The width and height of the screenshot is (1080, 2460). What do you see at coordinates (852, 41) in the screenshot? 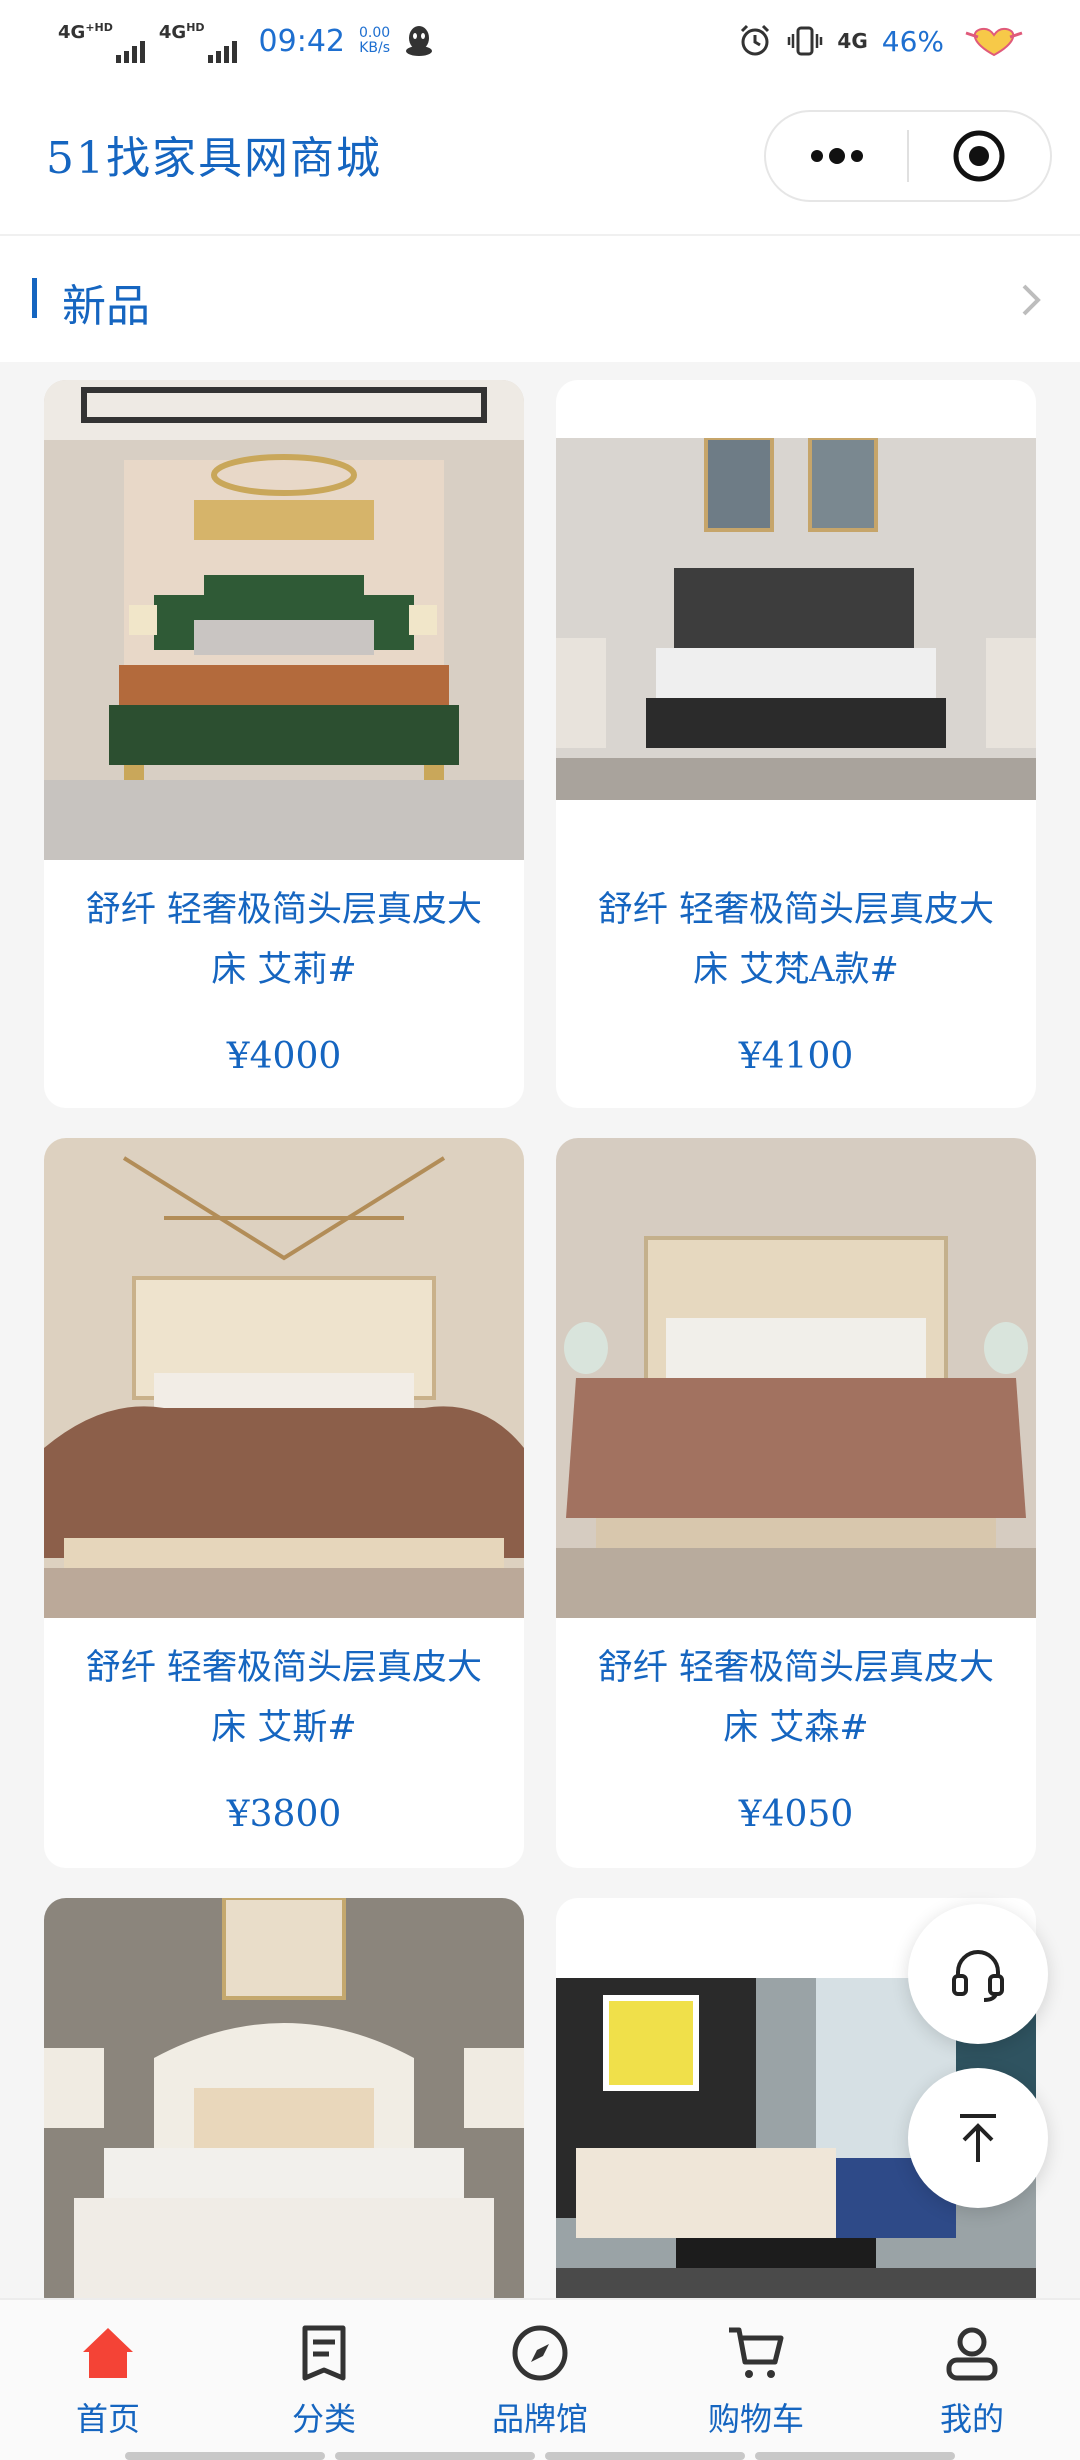
I see `network-3-label: 4G` at bounding box center [852, 41].